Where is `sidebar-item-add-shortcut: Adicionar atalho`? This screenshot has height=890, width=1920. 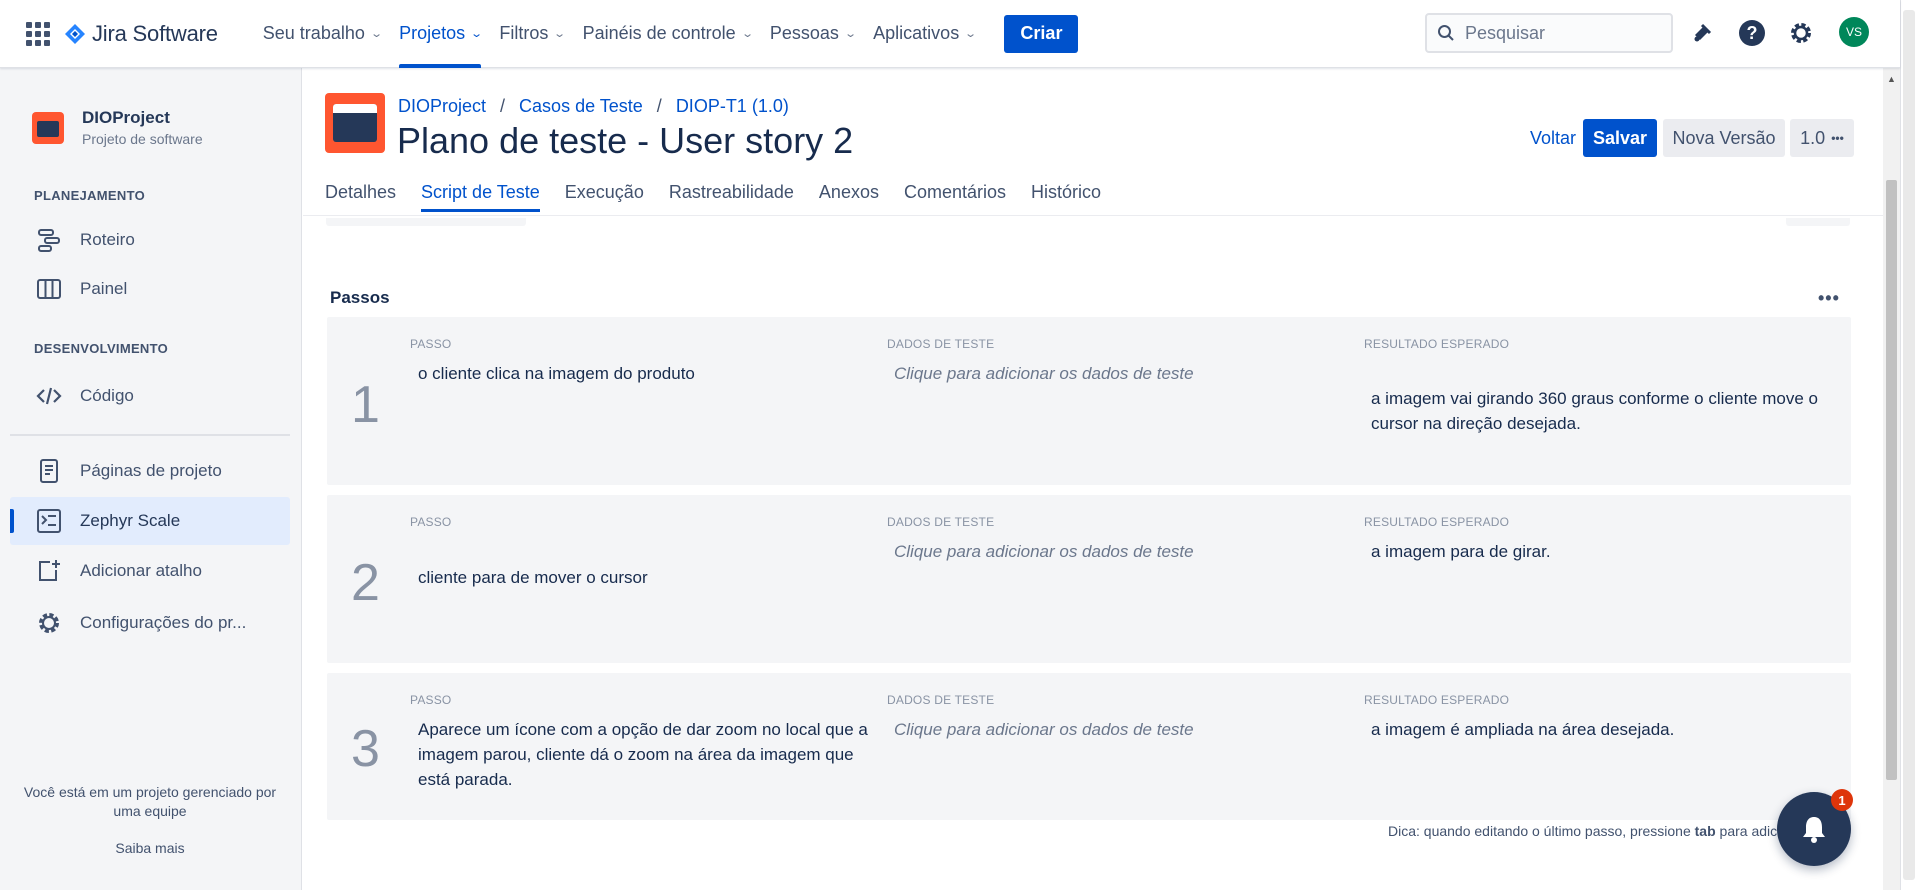
sidebar-item-add-shortcut: Adicionar atalho is located at coordinates (150, 571).